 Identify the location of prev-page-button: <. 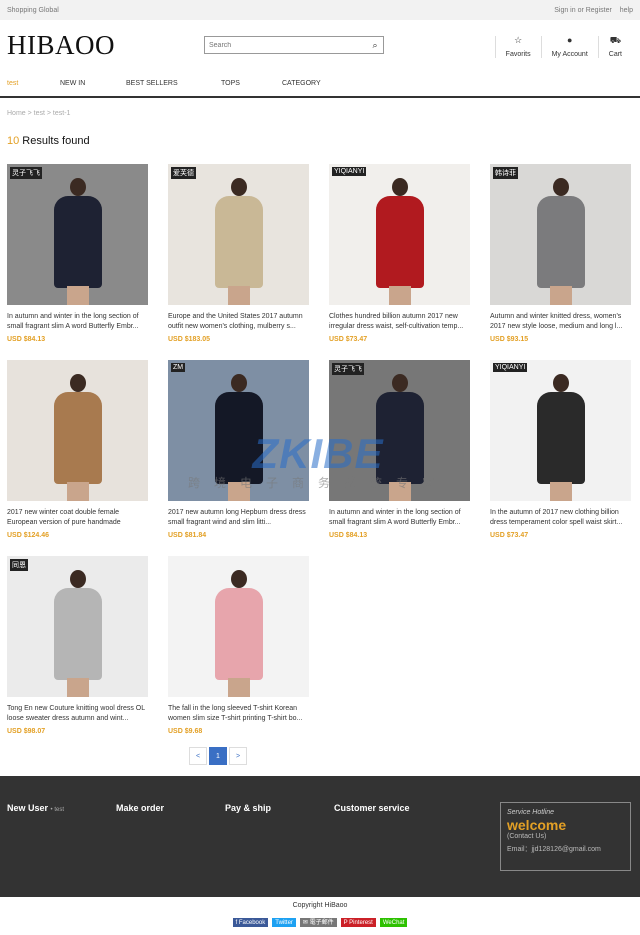
(198, 756).